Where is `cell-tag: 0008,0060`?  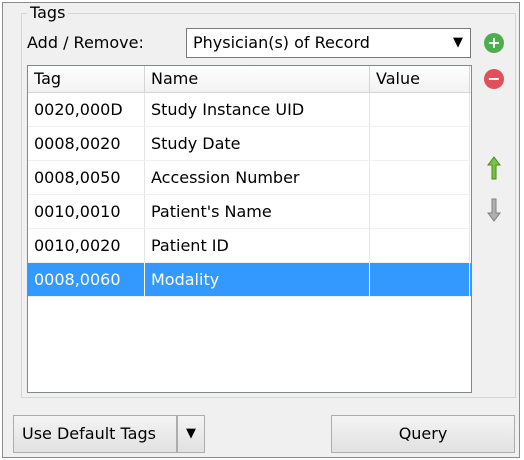 cell-tag: 0008,0060 is located at coordinates (86, 279).